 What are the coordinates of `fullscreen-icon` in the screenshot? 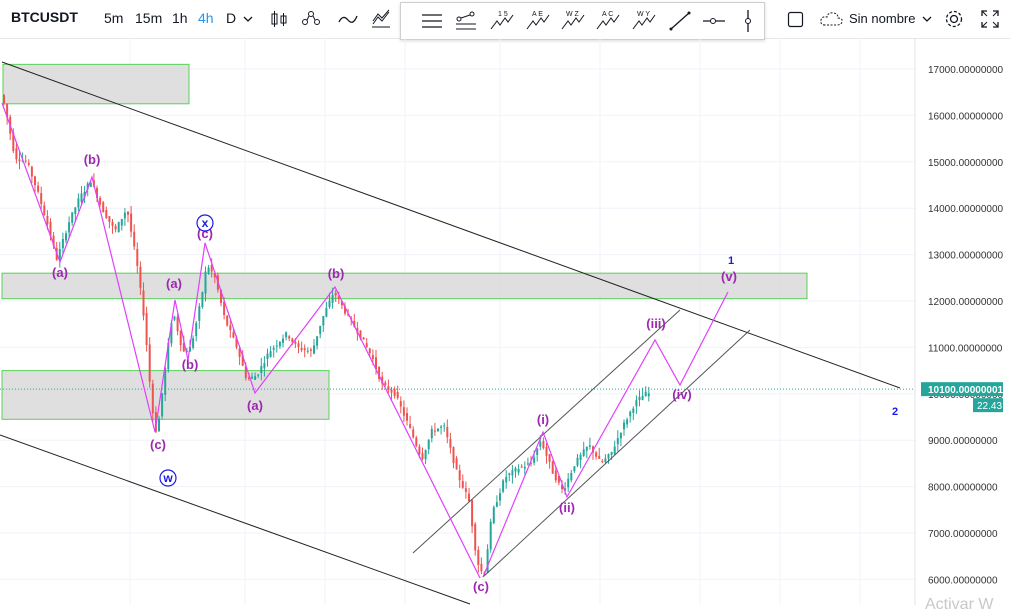 It's located at (990, 19).